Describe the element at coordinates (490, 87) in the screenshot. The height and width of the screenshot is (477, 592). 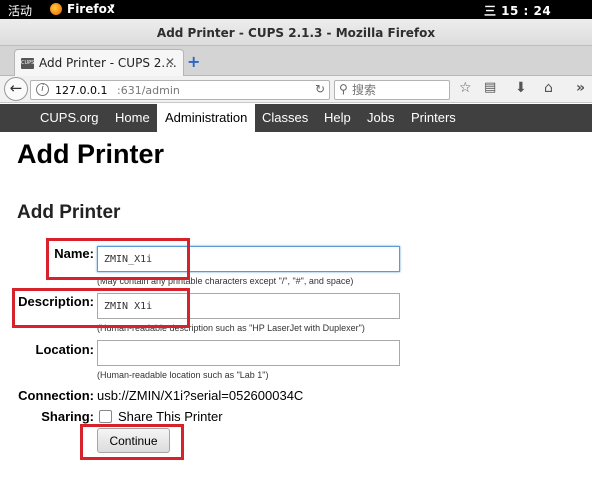
I see `reading-list-icon: ▤` at that location.